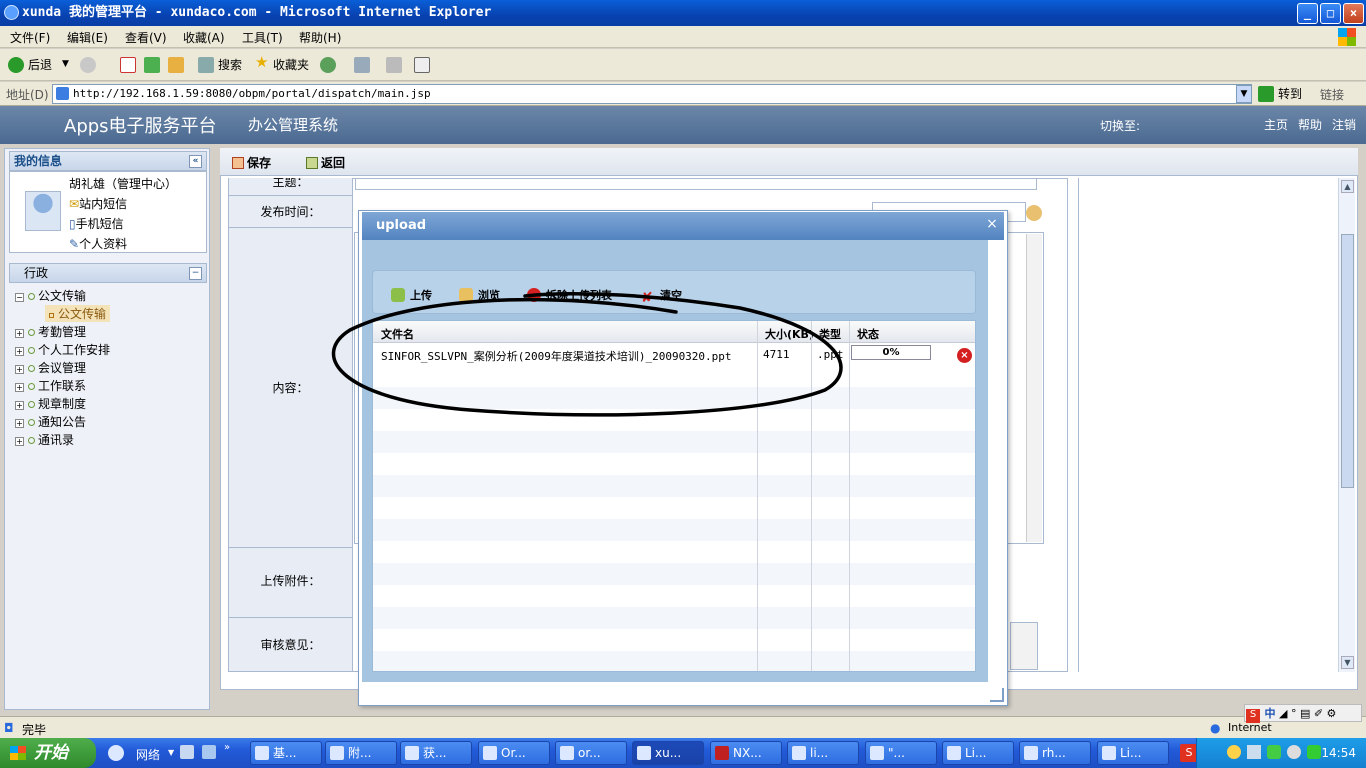 Image resolution: width=1366 pixels, height=768 pixels. I want to click on tree-item-doc-transfer: − 公文传输, so click(50, 295).